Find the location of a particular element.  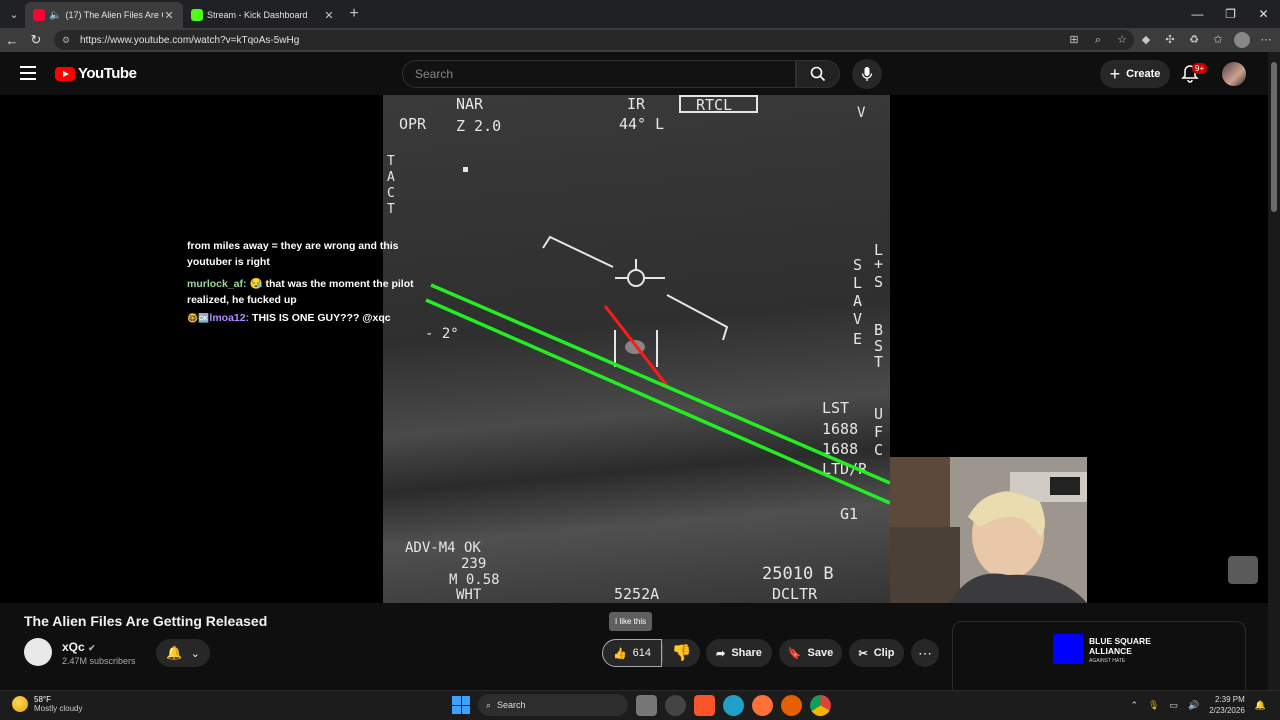

hud-angle: 44° L is located at coordinates (641, 124).